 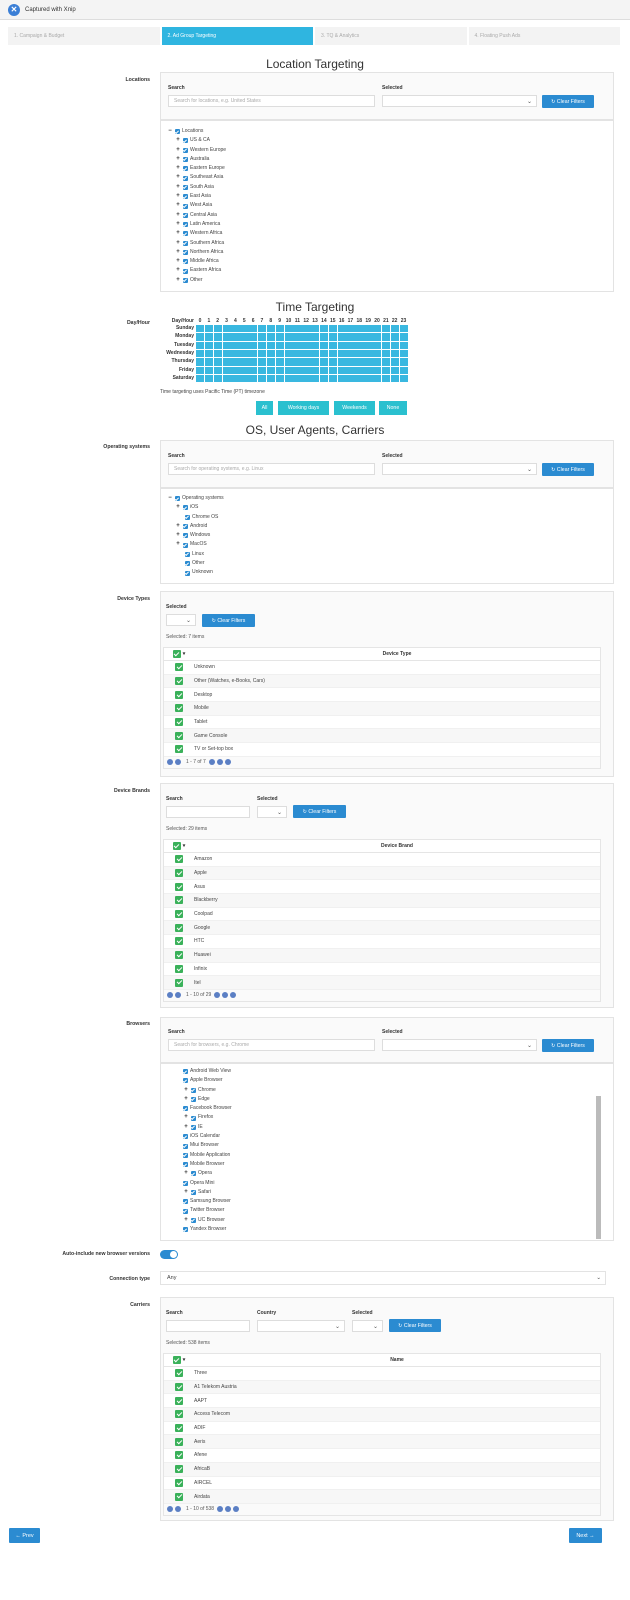 I want to click on hour-header: 21, so click(x=386, y=321).